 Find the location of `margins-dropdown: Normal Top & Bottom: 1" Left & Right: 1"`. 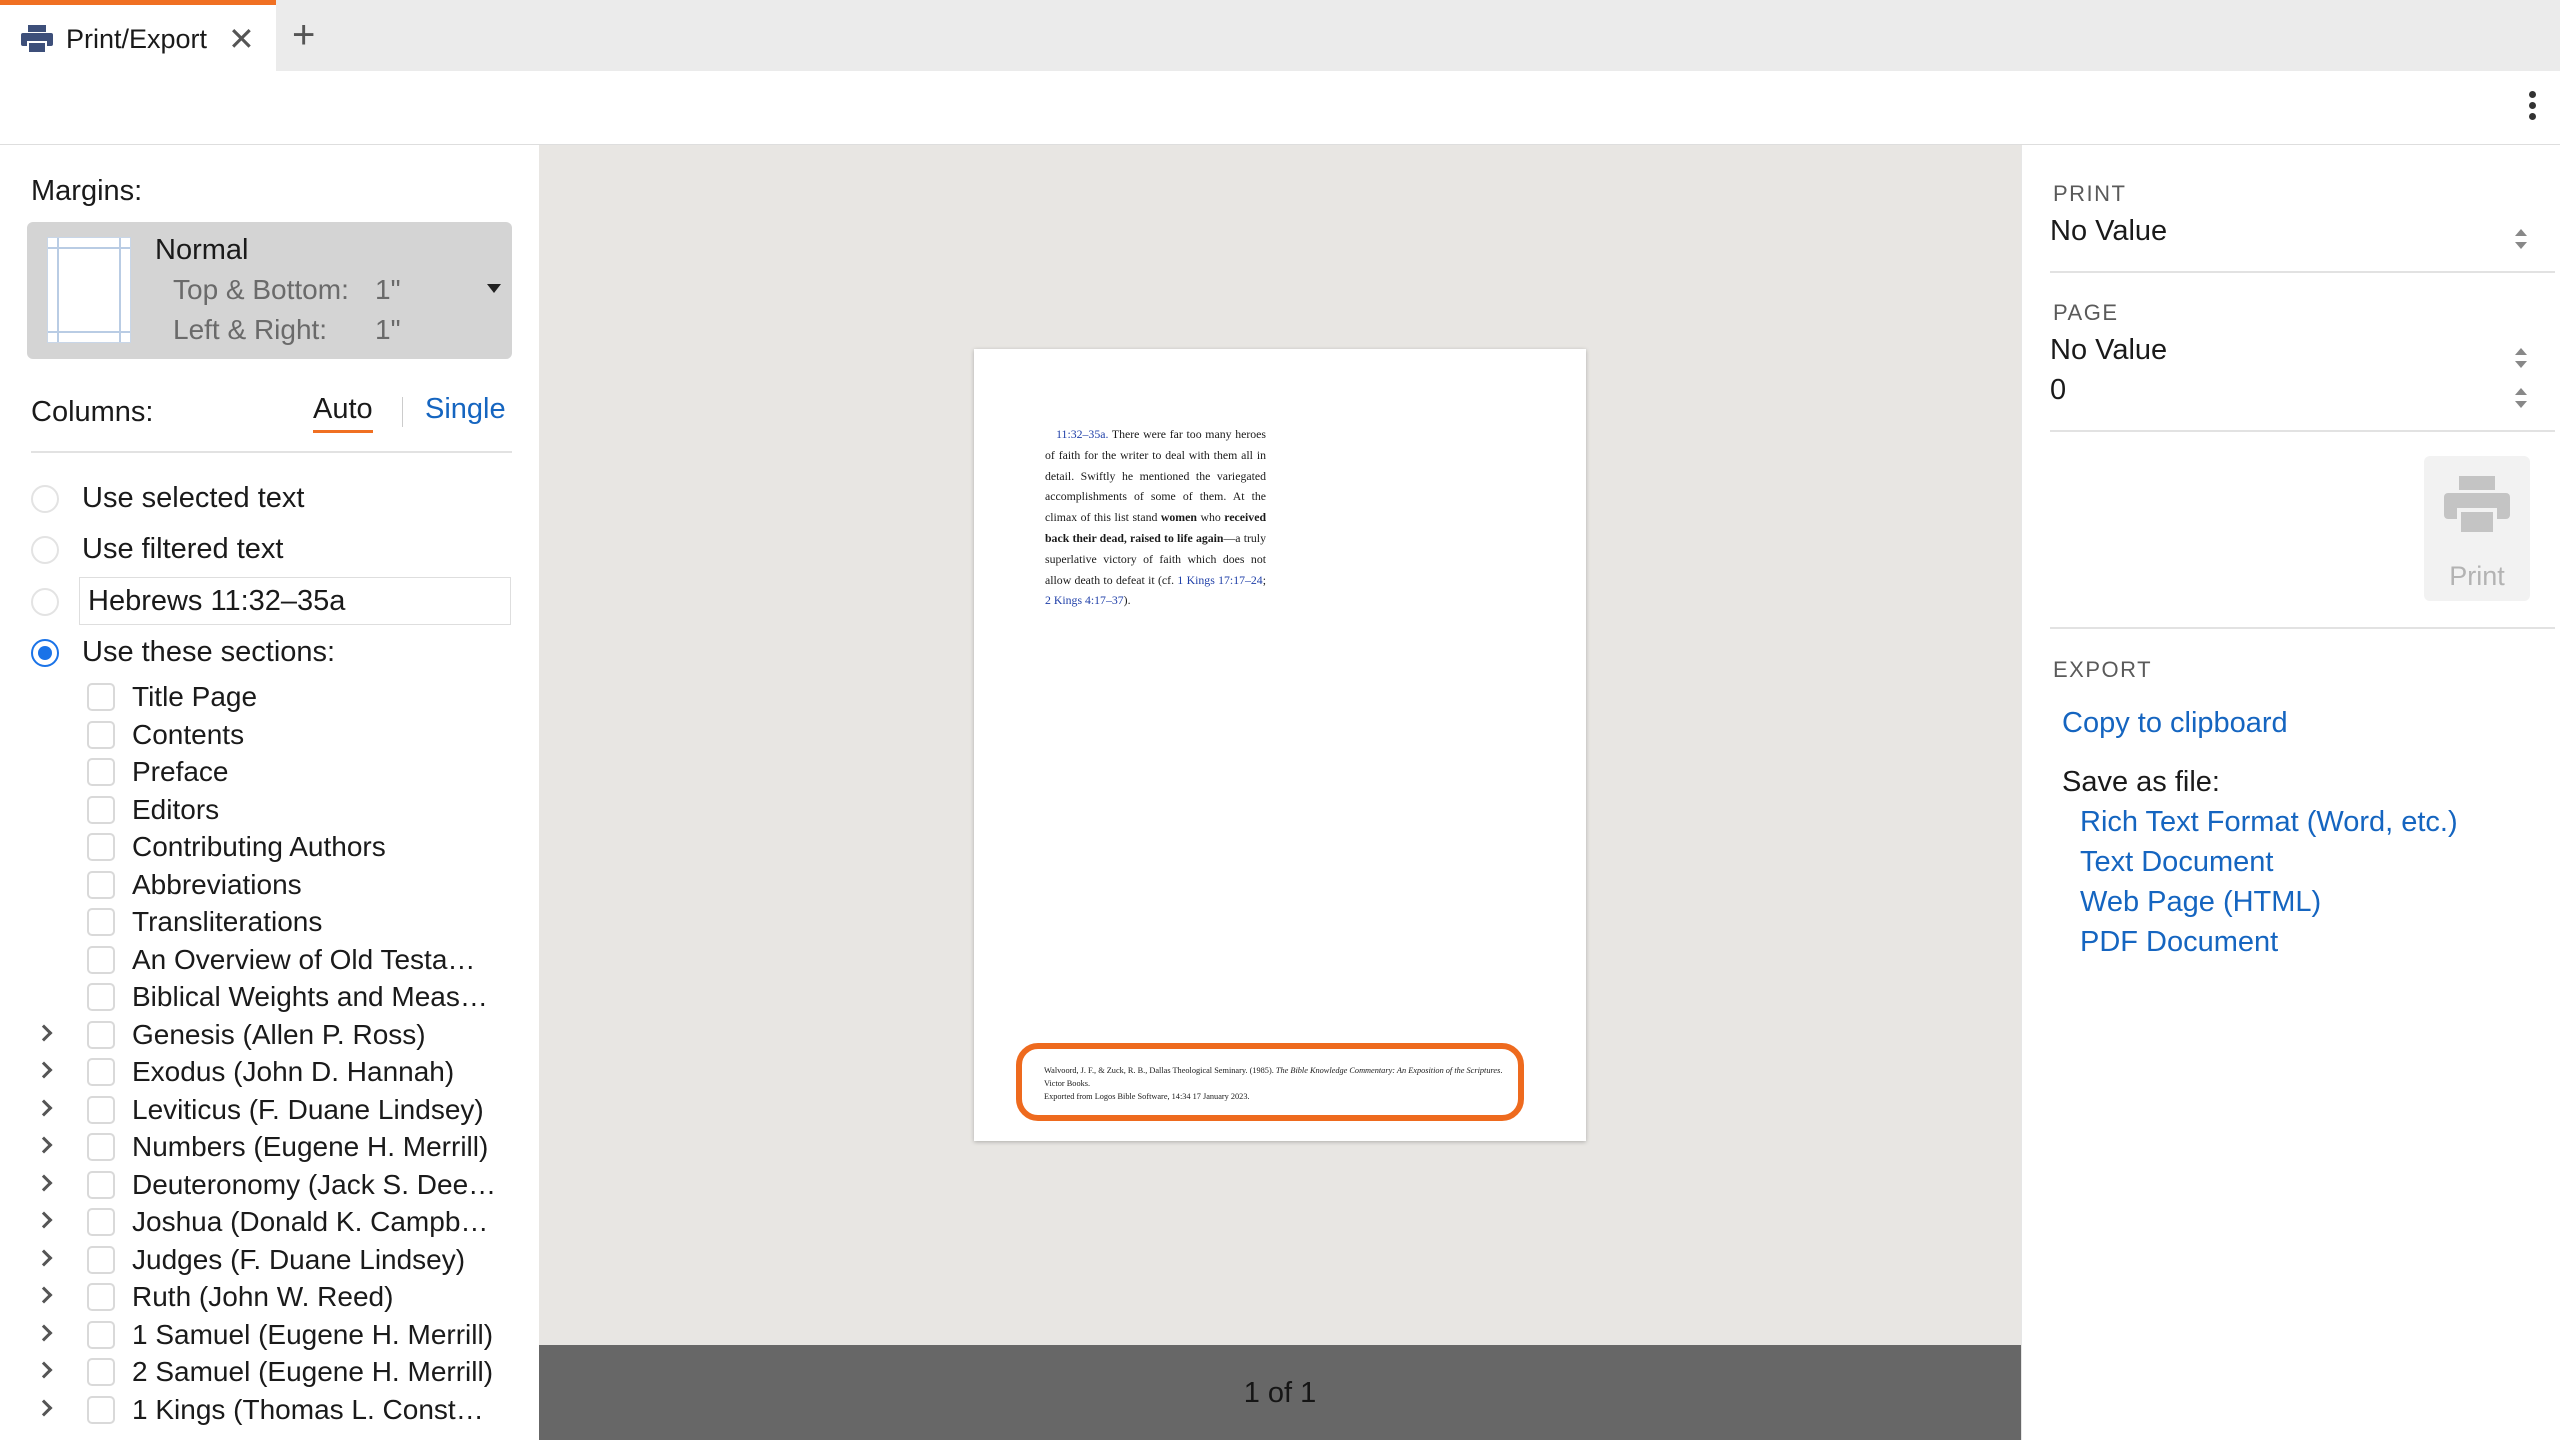

margins-dropdown: Normal Top & Bottom: 1" Left & Right: 1" is located at coordinates (269, 290).